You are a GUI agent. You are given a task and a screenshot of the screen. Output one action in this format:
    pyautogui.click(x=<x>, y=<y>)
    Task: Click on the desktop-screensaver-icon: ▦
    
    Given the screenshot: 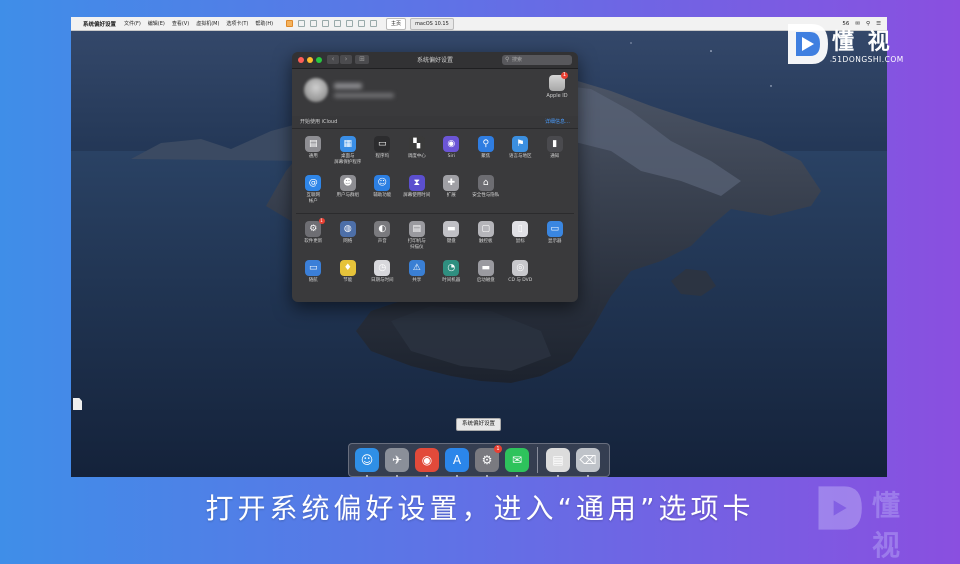 What is the action you would take?
    pyautogui.click(x=347, y=144)
    